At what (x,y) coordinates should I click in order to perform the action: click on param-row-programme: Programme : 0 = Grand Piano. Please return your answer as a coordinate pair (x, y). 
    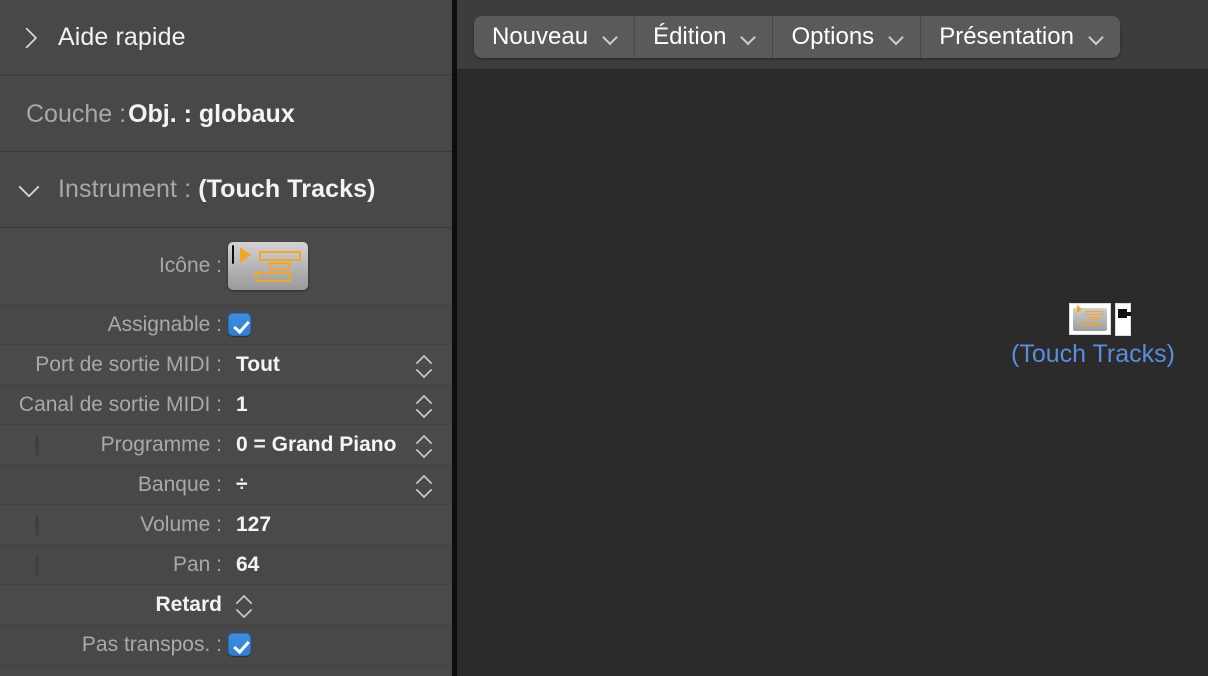
    Looking at the image, I should click on (226, 445).